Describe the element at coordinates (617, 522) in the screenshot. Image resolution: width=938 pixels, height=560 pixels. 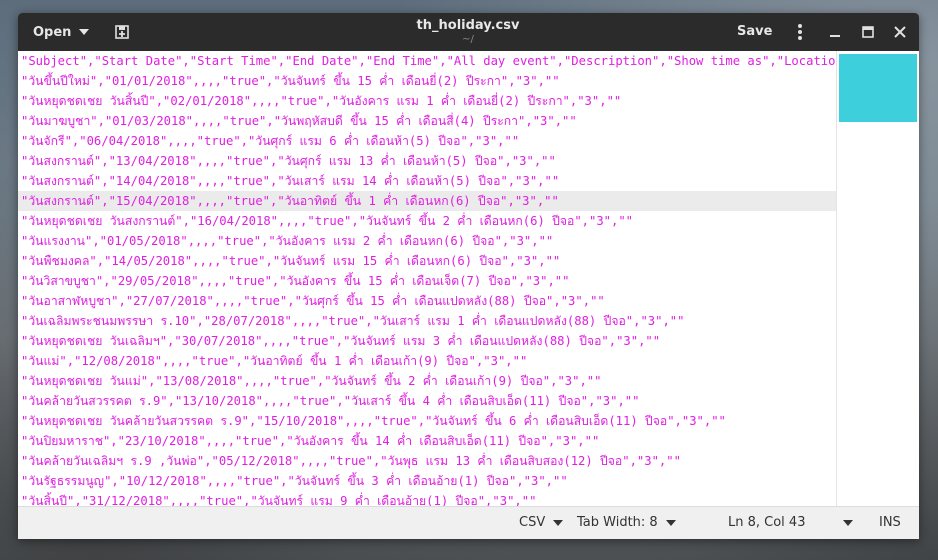
I see `tab-width-label: Tab Width: 8` at that location.